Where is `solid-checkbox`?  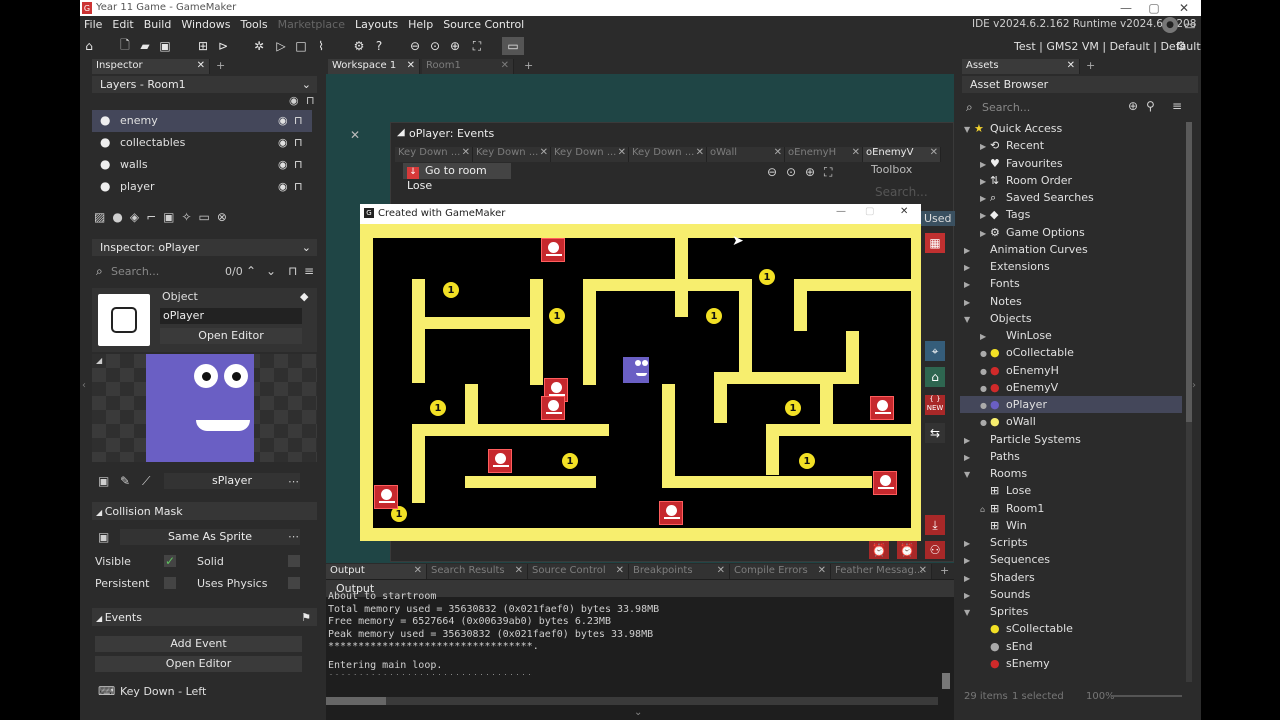
solid-checkbox is located at coordinates (294, 561).